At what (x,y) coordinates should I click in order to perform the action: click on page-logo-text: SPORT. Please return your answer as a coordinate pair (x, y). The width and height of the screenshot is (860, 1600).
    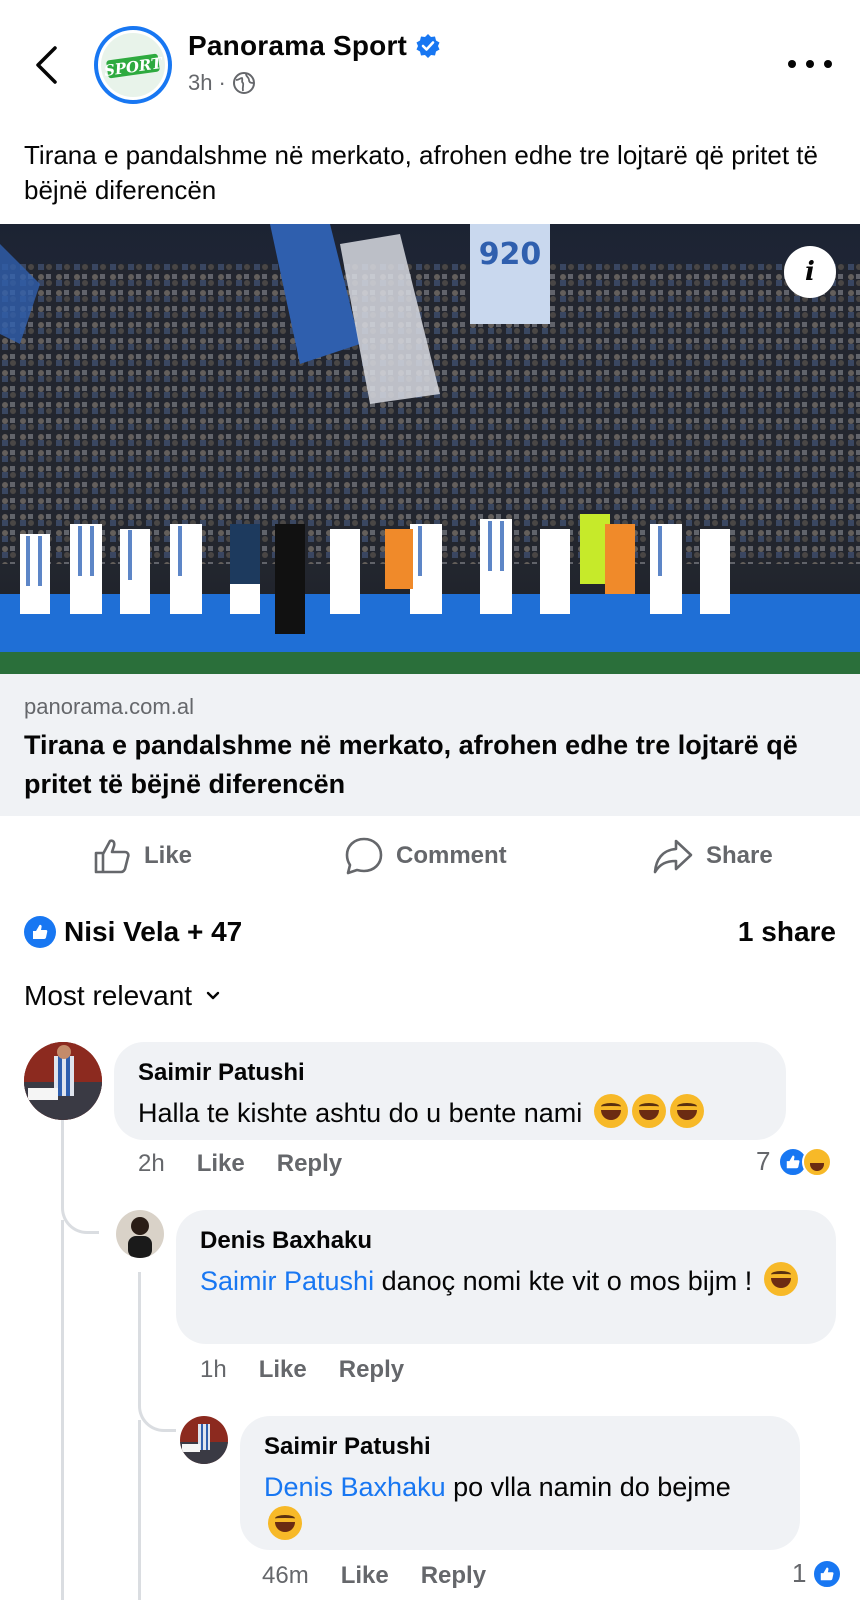
    Looking at the image, I should click on (133, 67).